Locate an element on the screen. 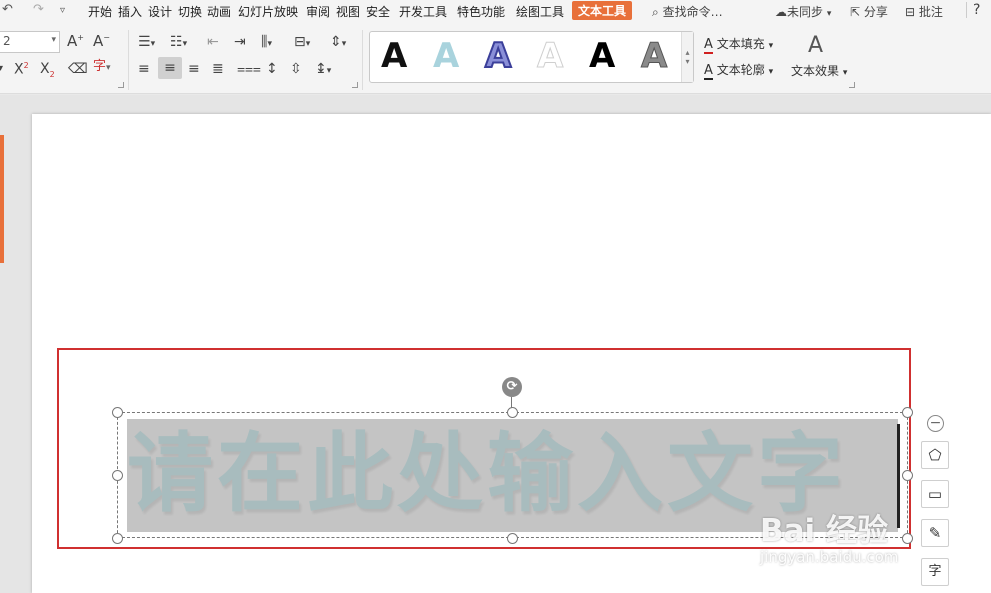 Image resolution: width=991 pixels, height=593 pixels. tab-animations: 动画 is located at coordinates (219, 11).